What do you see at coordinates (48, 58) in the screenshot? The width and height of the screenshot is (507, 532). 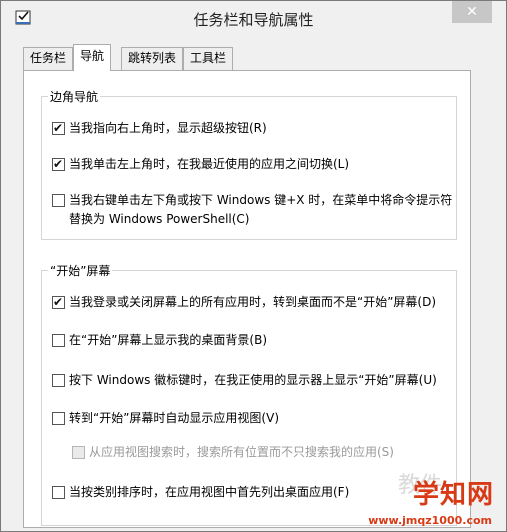 I see `tab-taskbar: 任务栏` at bounding box center [48, 58].